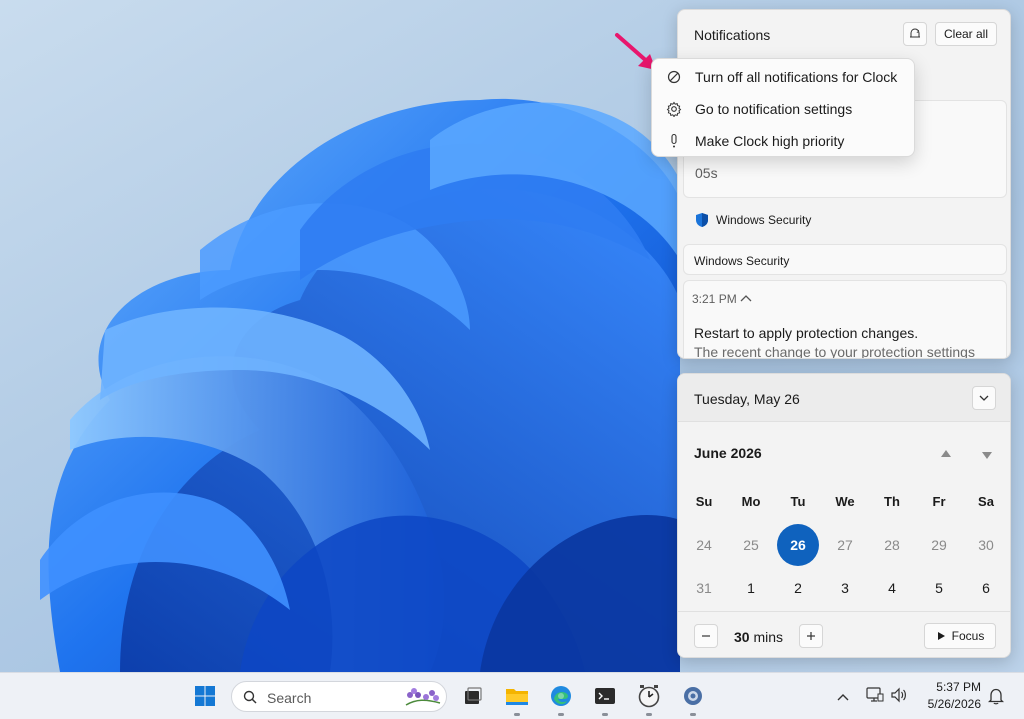 This screenshot has width=1024, height=719. What do you see at coordinates (423, 697) in the screenshot?
I see `search-highlight-flowers-icon` at bounding box center [423, 697].